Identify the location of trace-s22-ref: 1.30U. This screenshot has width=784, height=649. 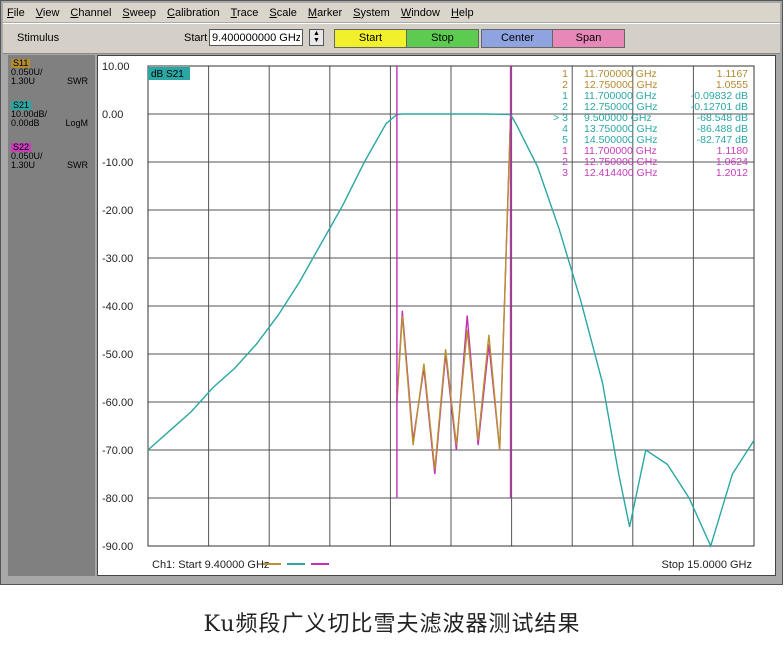
(23, 165).